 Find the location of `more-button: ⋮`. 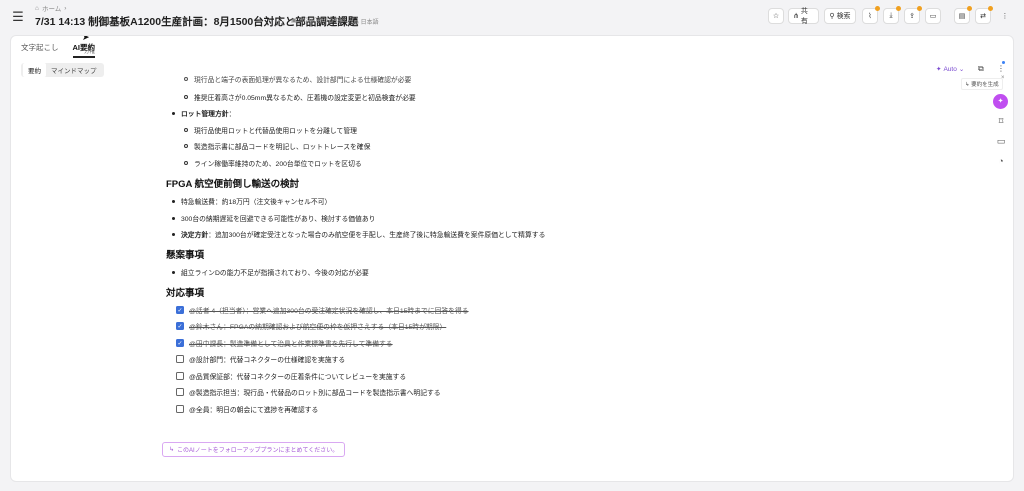

more-button: ⋮ is located at coordinates (1005, 16).